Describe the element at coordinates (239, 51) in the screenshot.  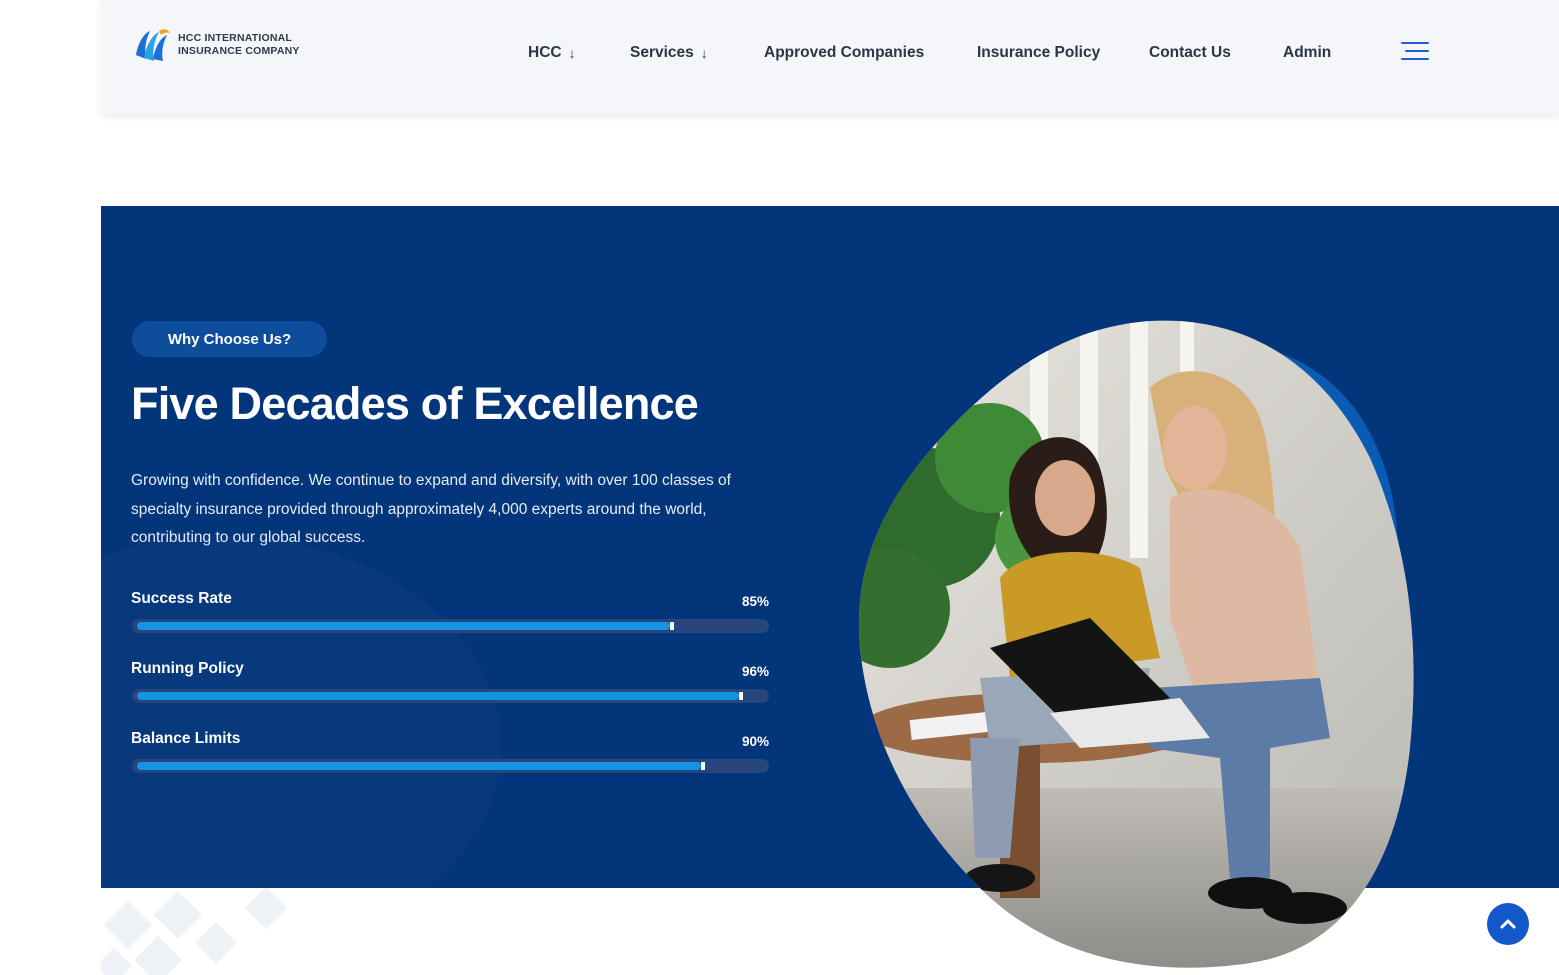
I see `brand-line-2: INSURANCE COMPANY` at that location.